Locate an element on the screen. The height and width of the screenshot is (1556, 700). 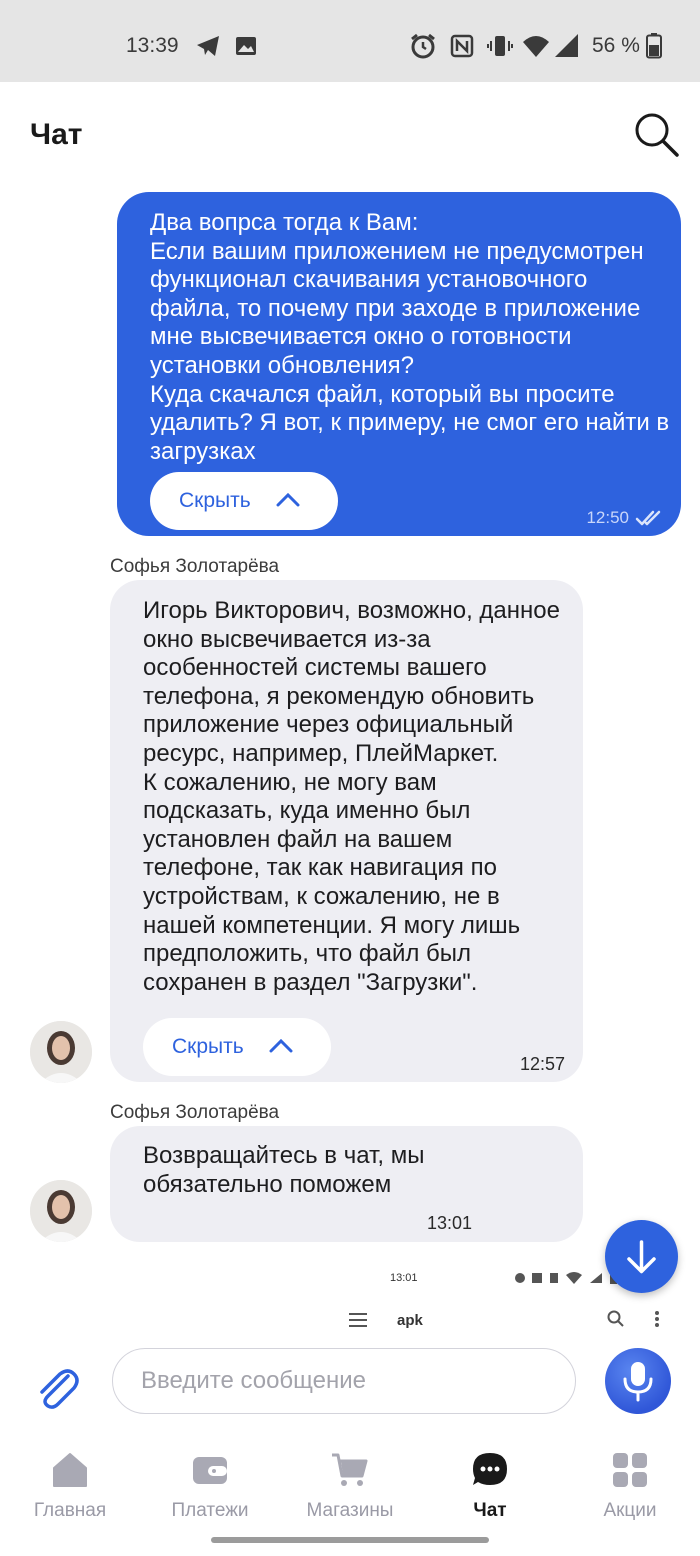
status-bar: 13:39 56 % is located at coordinates (350, 41).